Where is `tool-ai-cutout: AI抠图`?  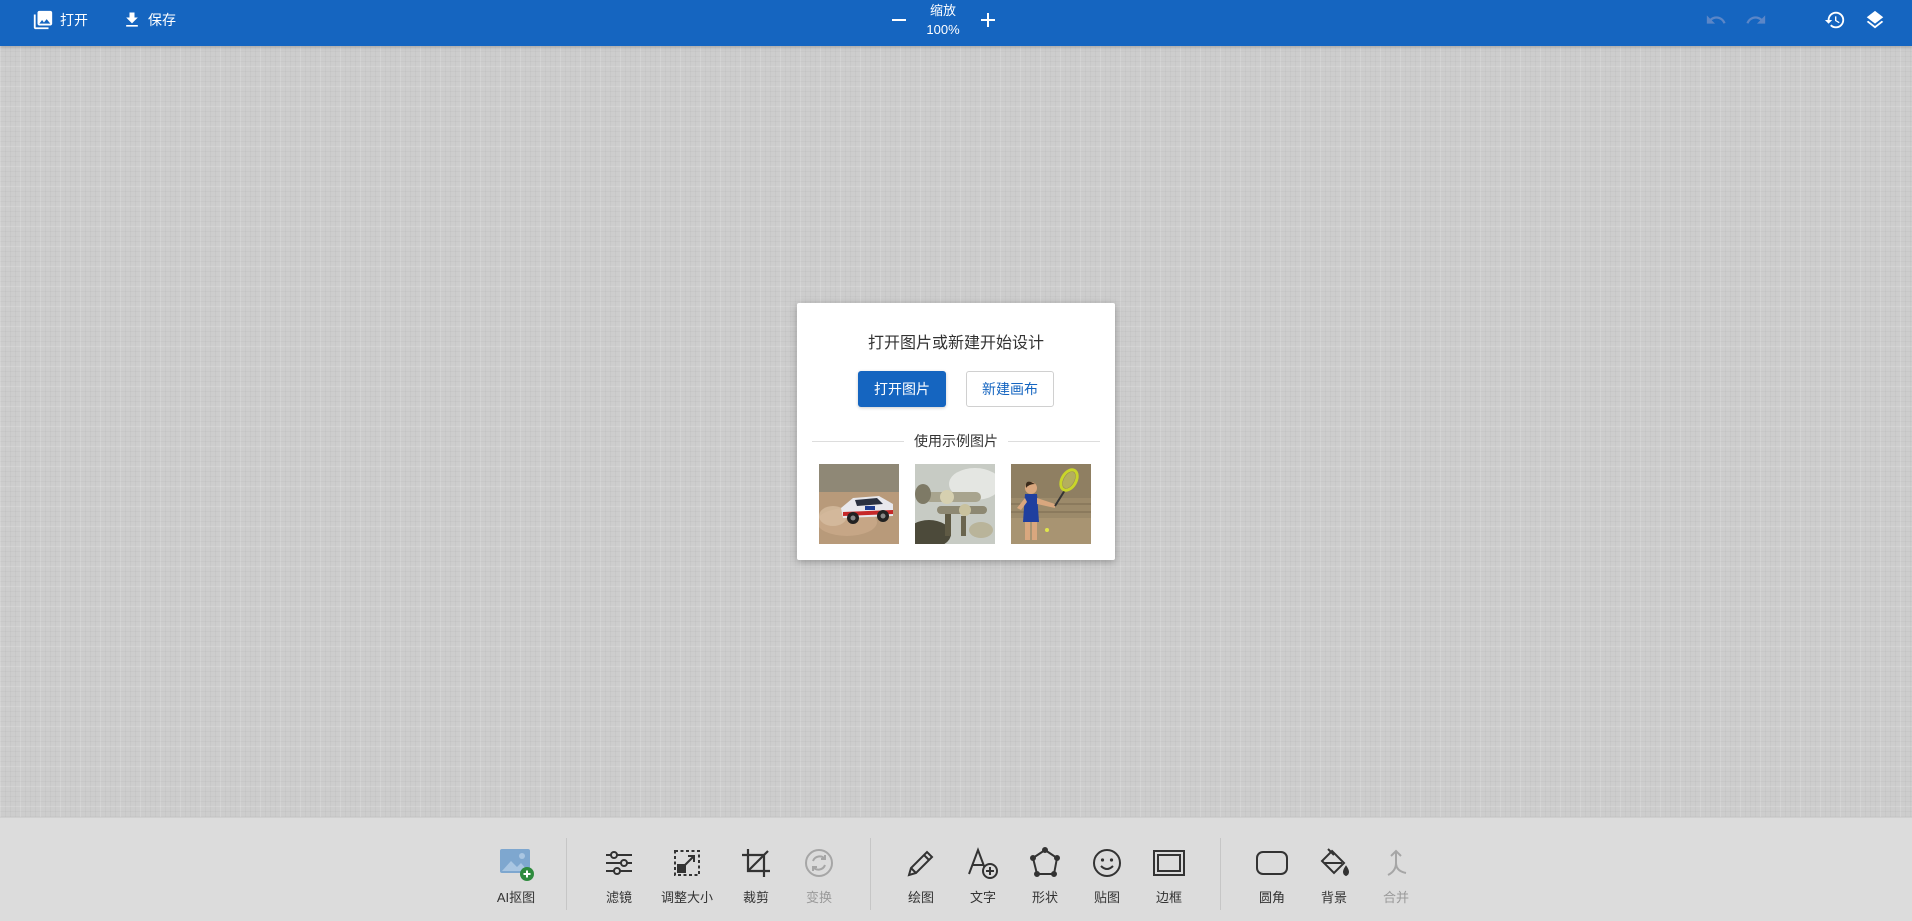 tool-ai-cutout: AI抠图 is located at coordinates (516, 878).